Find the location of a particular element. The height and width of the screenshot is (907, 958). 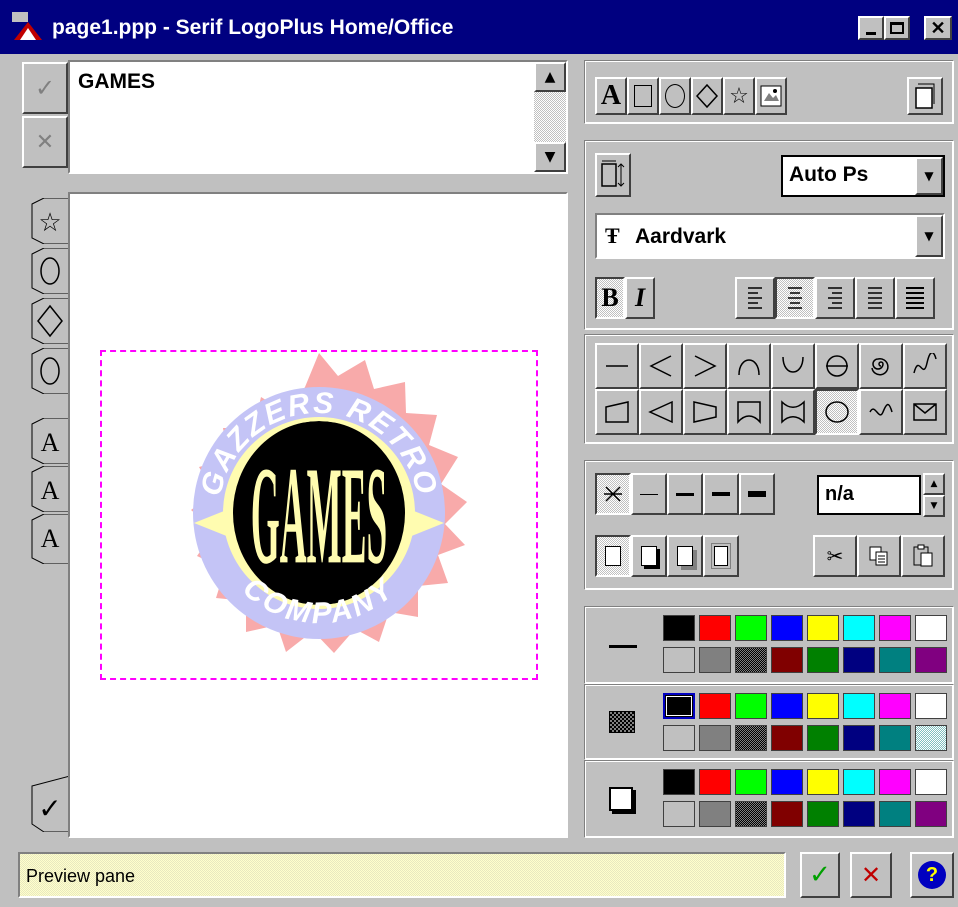

envelope-shape-button is located at coordinates (925, 412).